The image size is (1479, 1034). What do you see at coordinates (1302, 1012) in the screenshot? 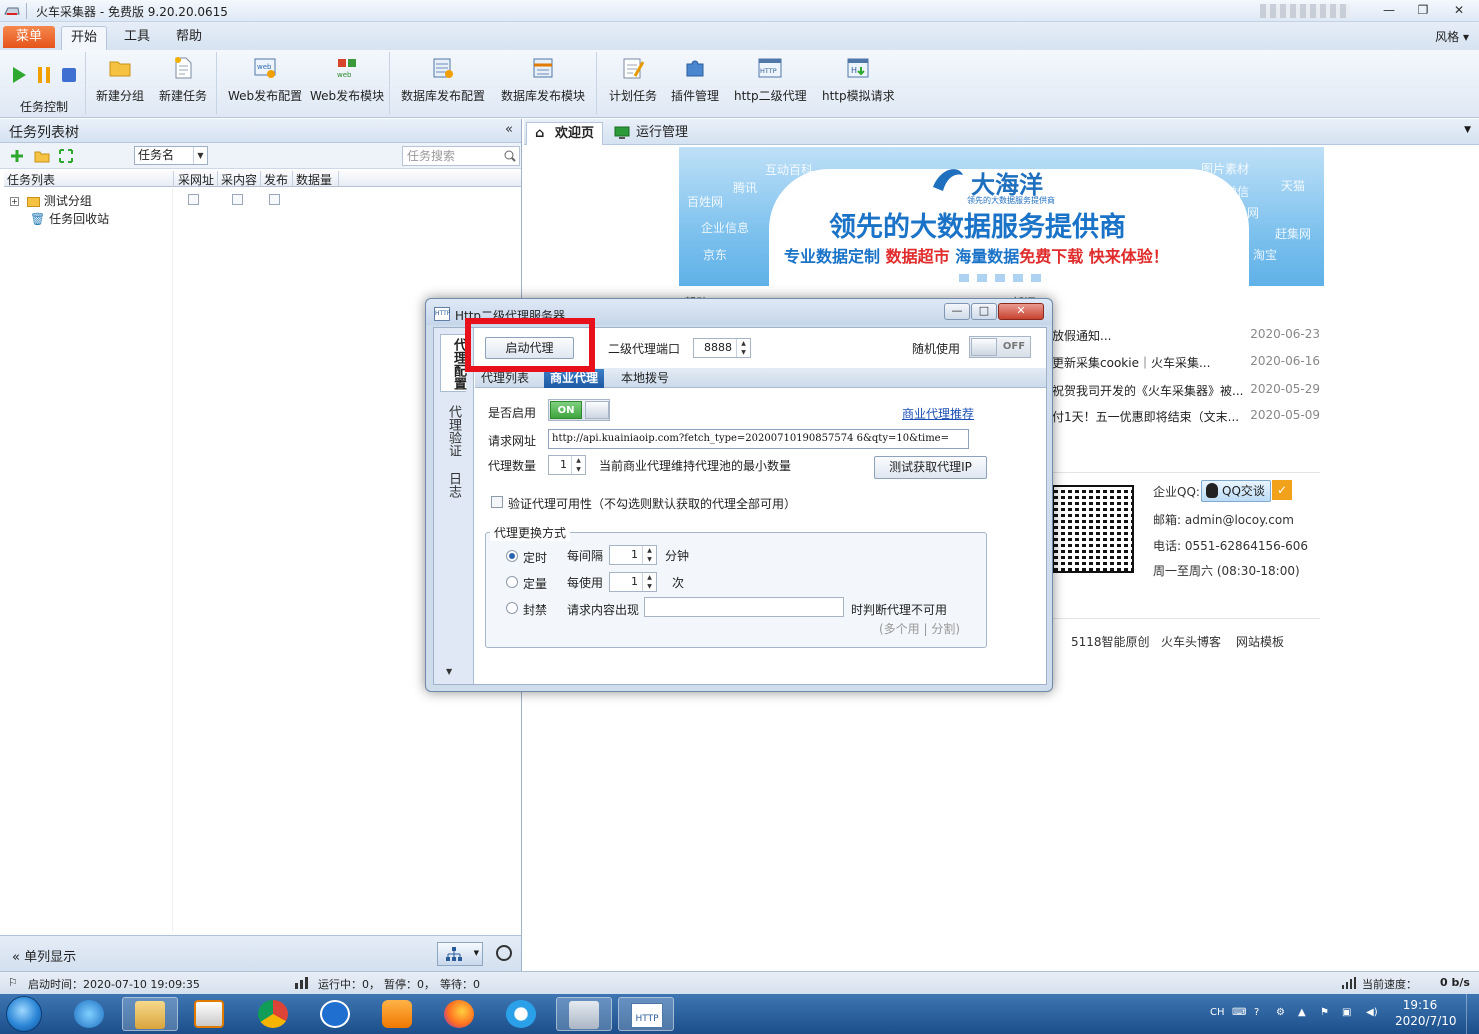
I see `chevron-up-icon: ▲` at bounding box center [1302, 1012].